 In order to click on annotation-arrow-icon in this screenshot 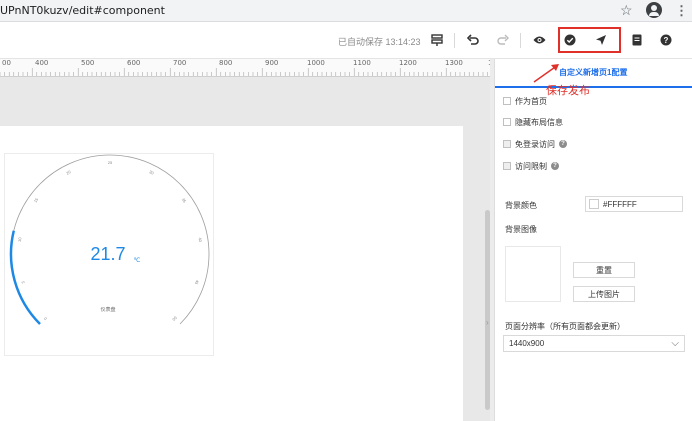, I will do `click(546, 73)`.